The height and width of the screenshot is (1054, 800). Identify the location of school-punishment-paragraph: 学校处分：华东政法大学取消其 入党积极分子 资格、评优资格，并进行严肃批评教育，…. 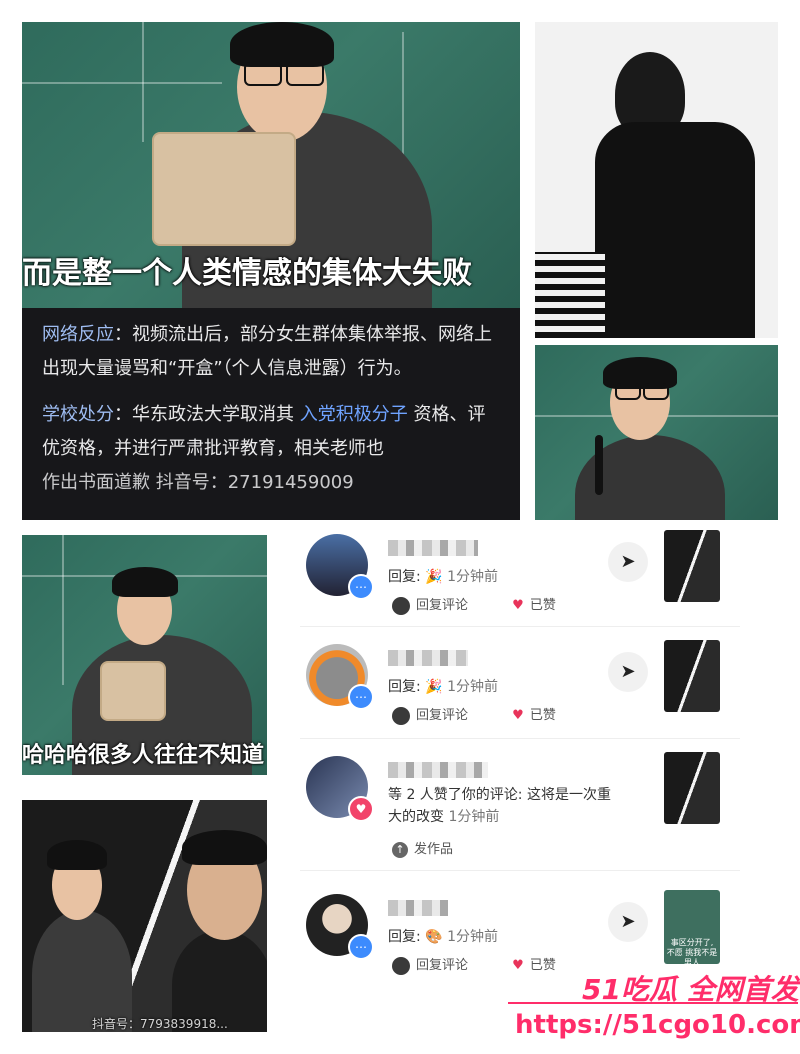
(264, 431).